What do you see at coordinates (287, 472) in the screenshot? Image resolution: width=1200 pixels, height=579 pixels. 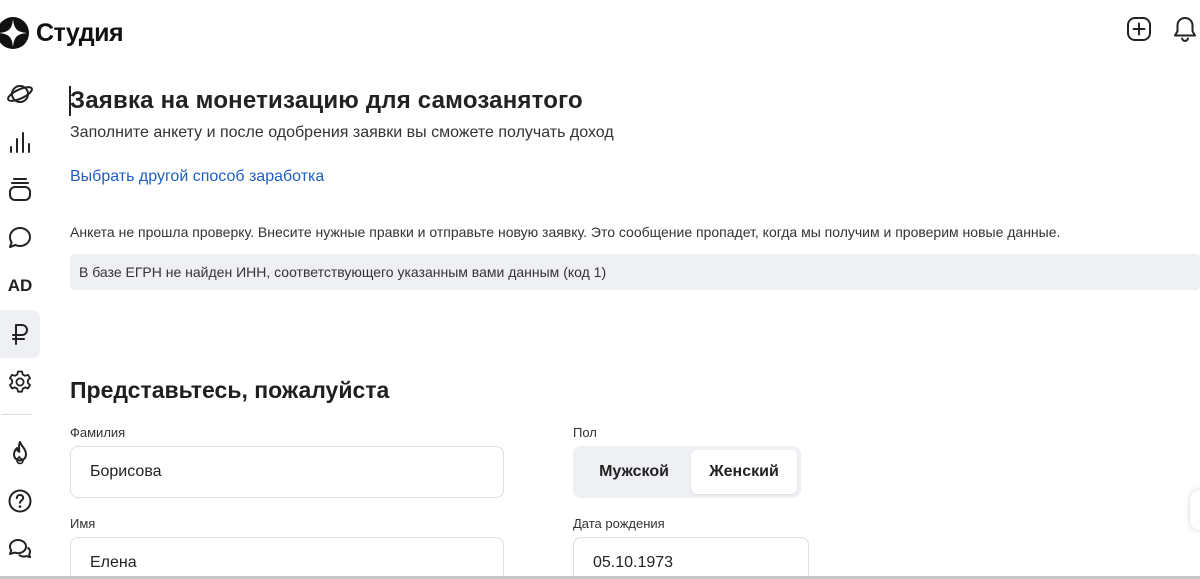 I see `surname-input: Борисова` at bounding box center [287, 472].